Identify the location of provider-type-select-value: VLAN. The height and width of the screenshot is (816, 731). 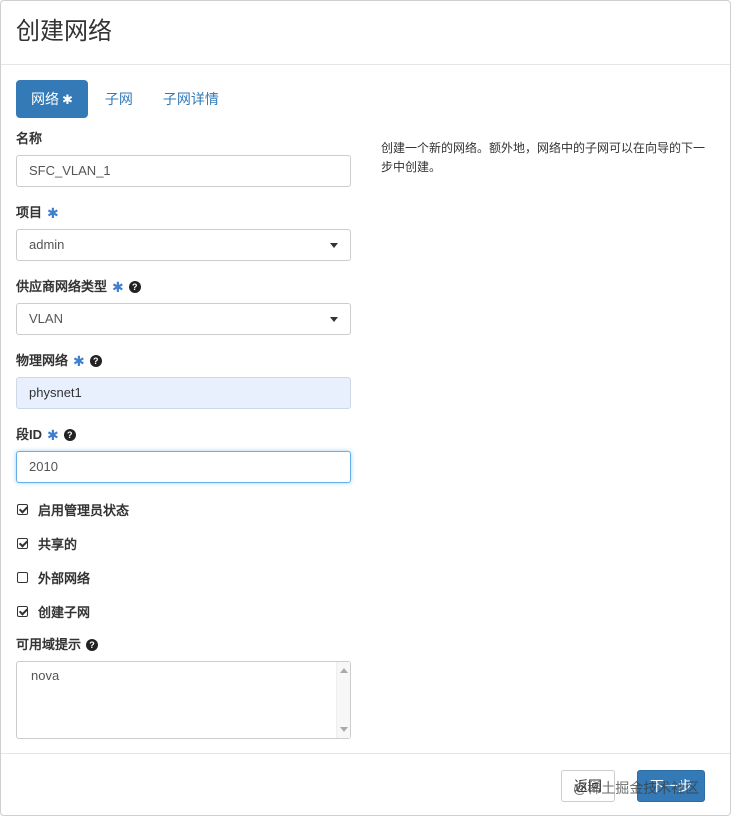
(46, 318).